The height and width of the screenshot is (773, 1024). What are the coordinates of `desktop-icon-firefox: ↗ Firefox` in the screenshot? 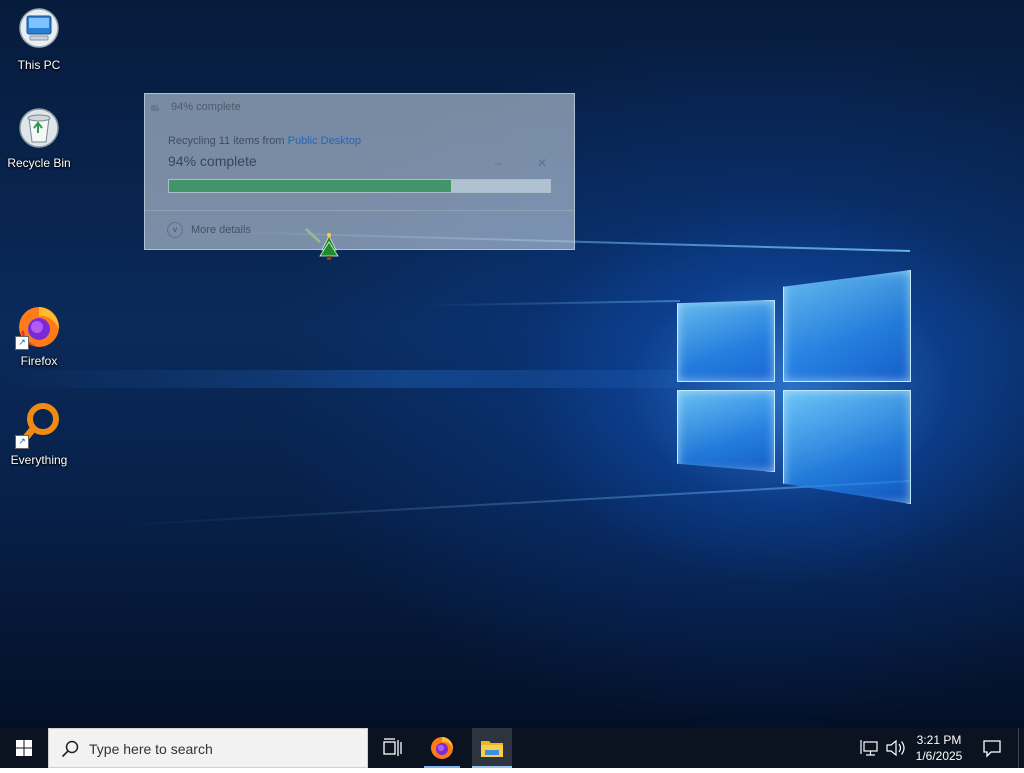 It's located at (39, 335).